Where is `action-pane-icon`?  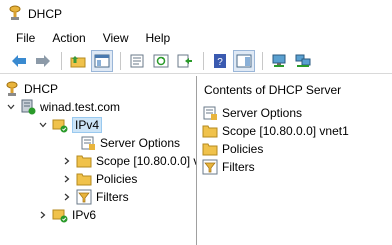 action-pane-icon is located at coordinates (244, 60).